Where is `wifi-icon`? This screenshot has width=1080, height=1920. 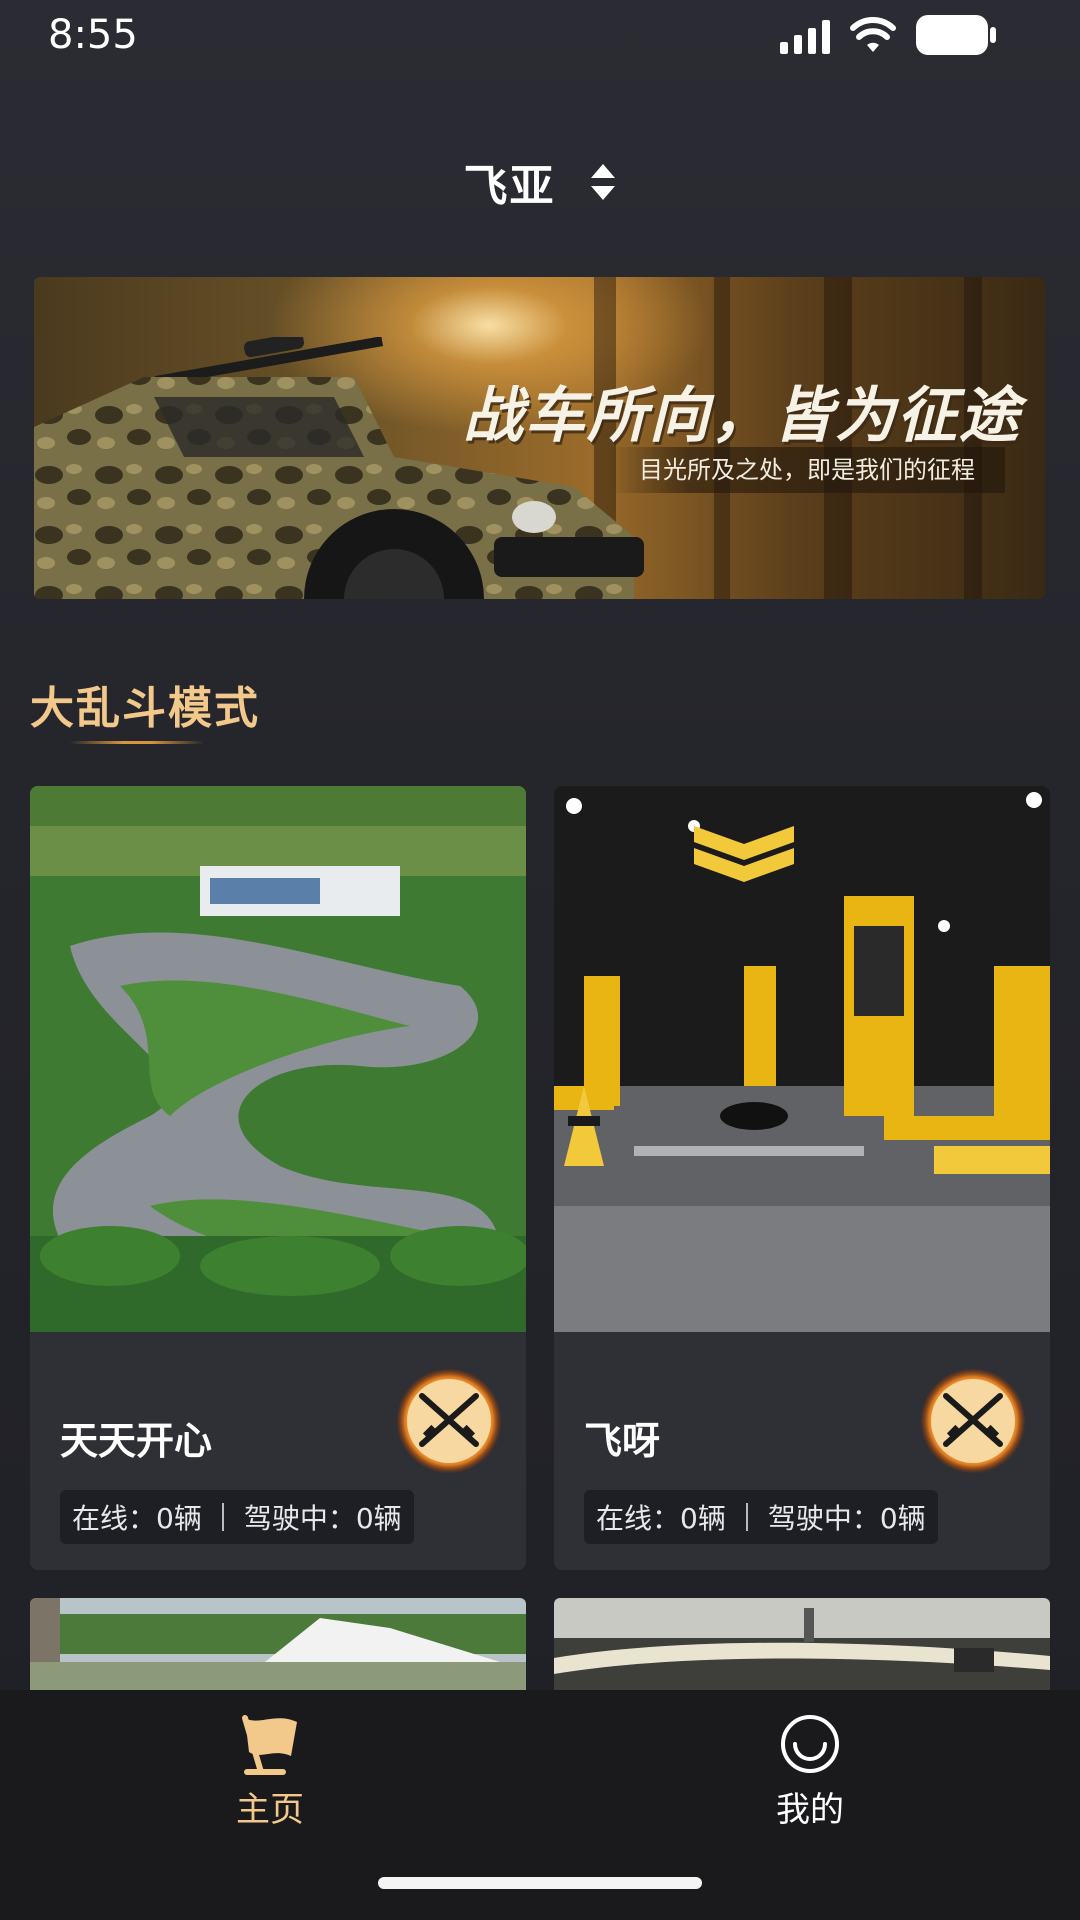 wifi-icon is located at coordinates (873, 34).